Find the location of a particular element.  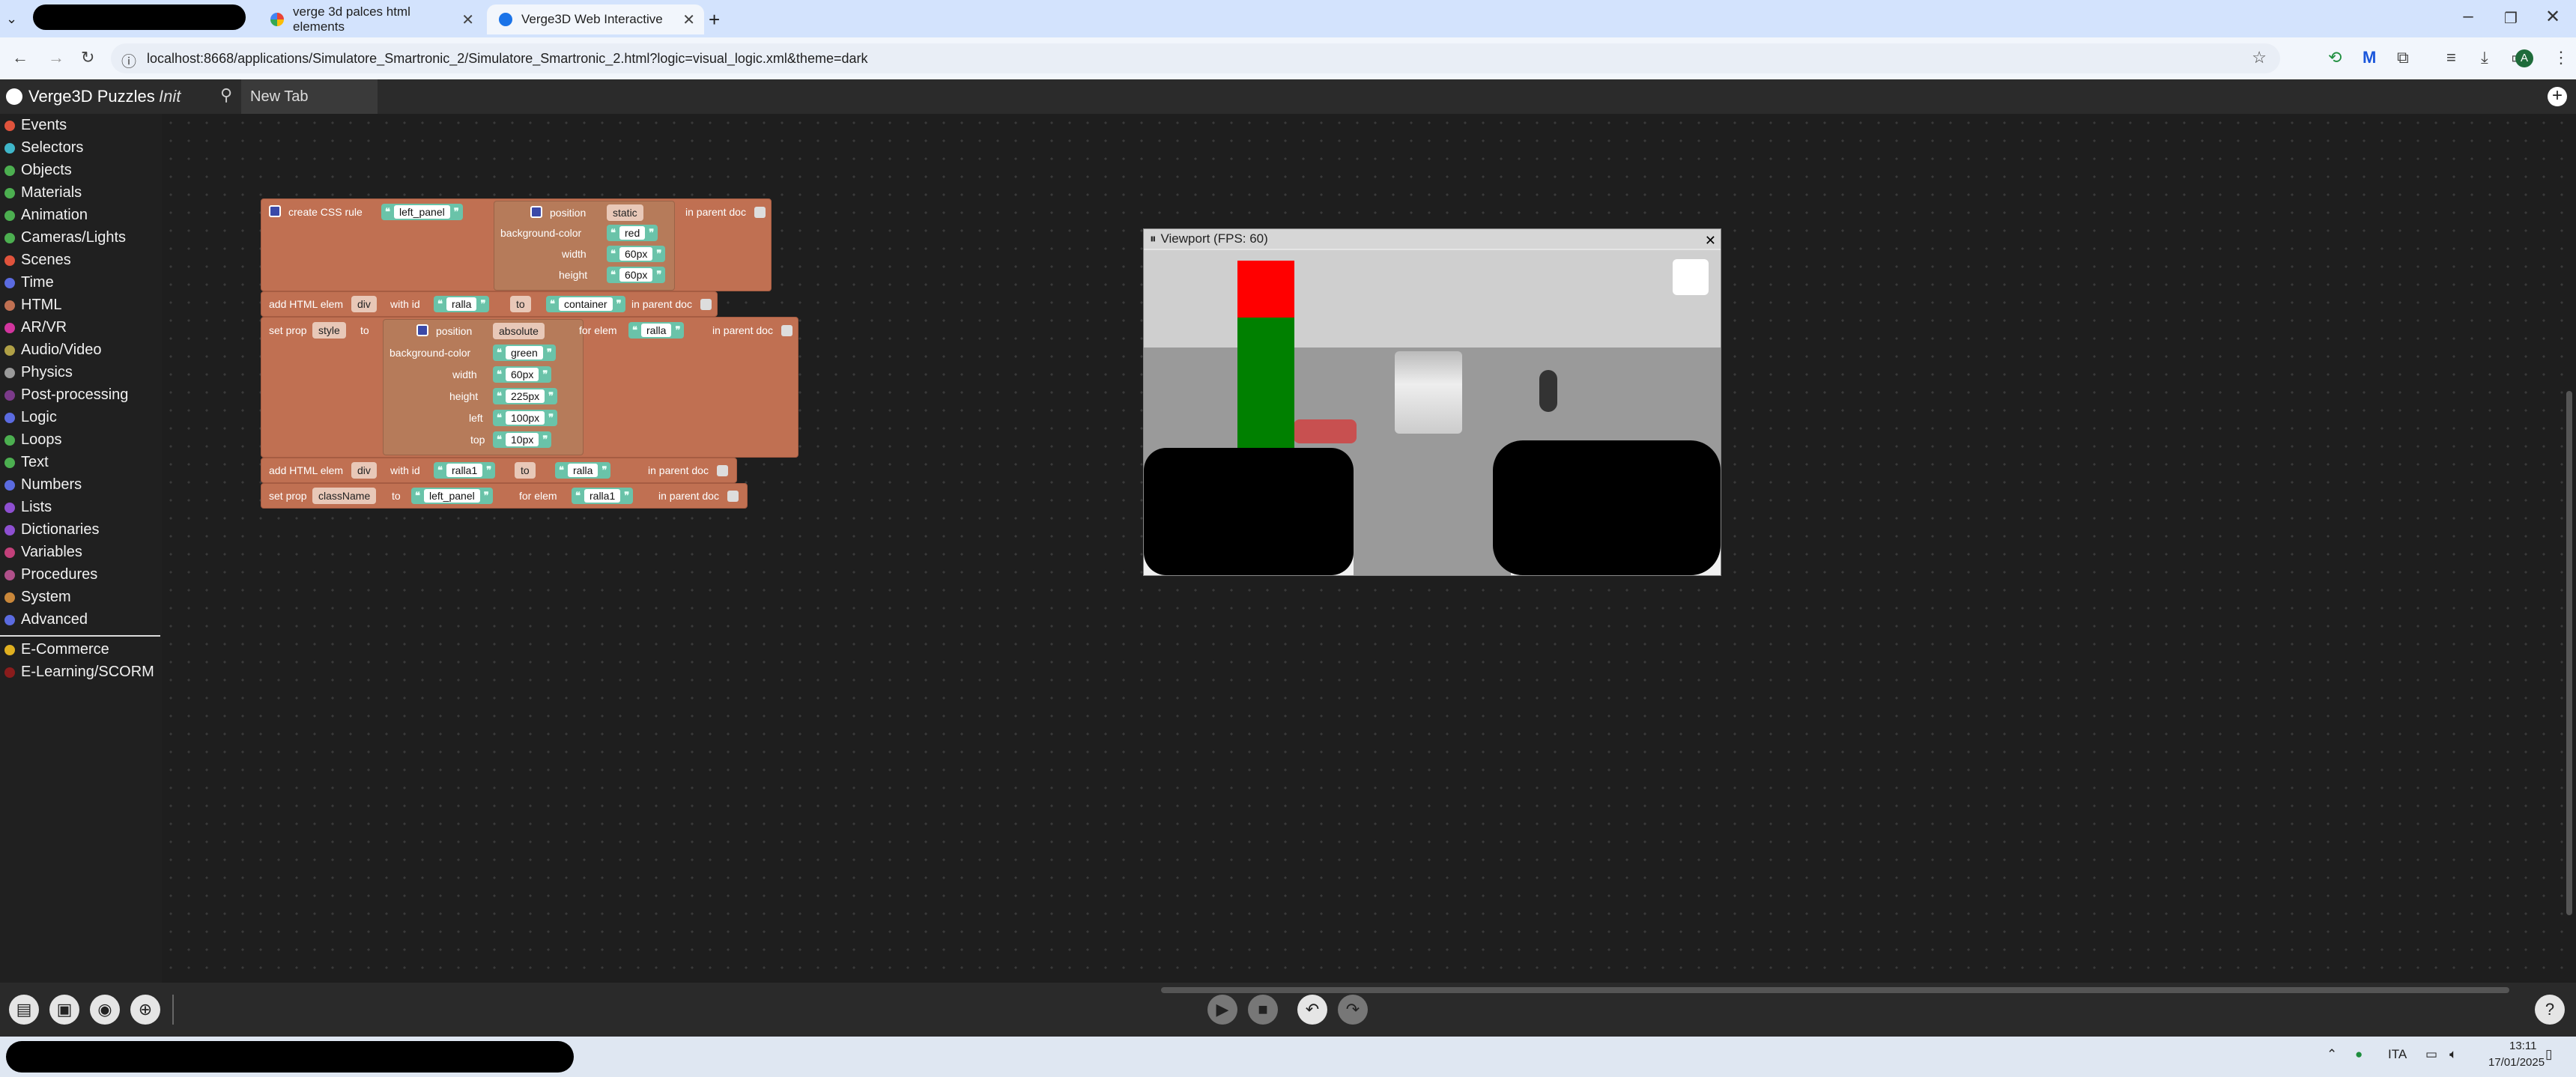

undo-icon: ↶ is located at coordinates (1312, 1010).